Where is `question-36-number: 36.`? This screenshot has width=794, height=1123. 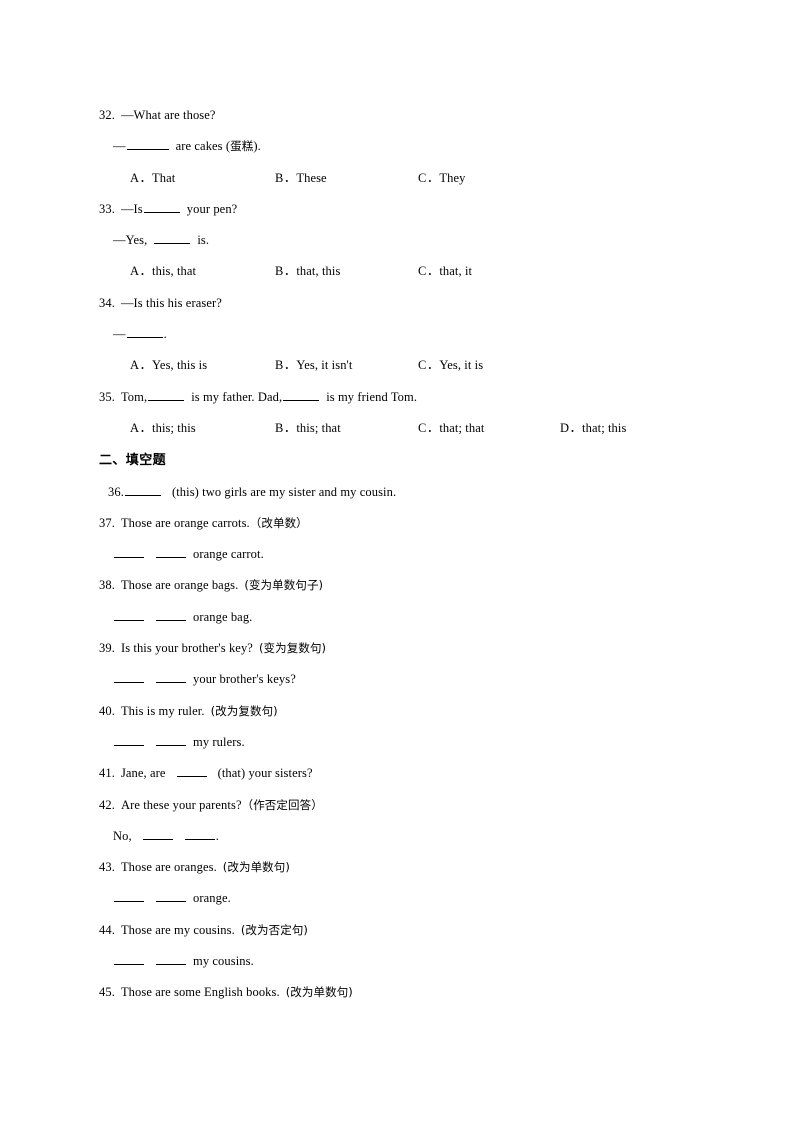 question-36-number: 36. is located at coordinates (116, 491).